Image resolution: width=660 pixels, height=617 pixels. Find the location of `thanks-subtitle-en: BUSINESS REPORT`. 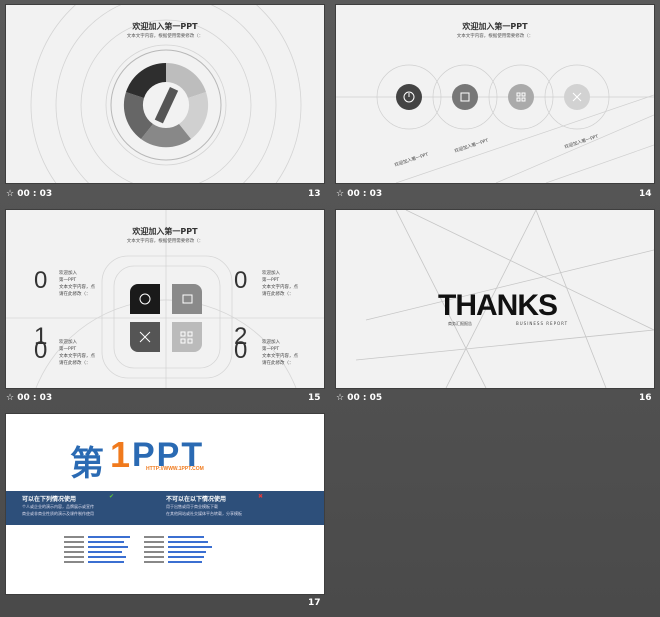

thanks-subtitle-en: BUSINESS REPORT is located at coordinates (542, 323).